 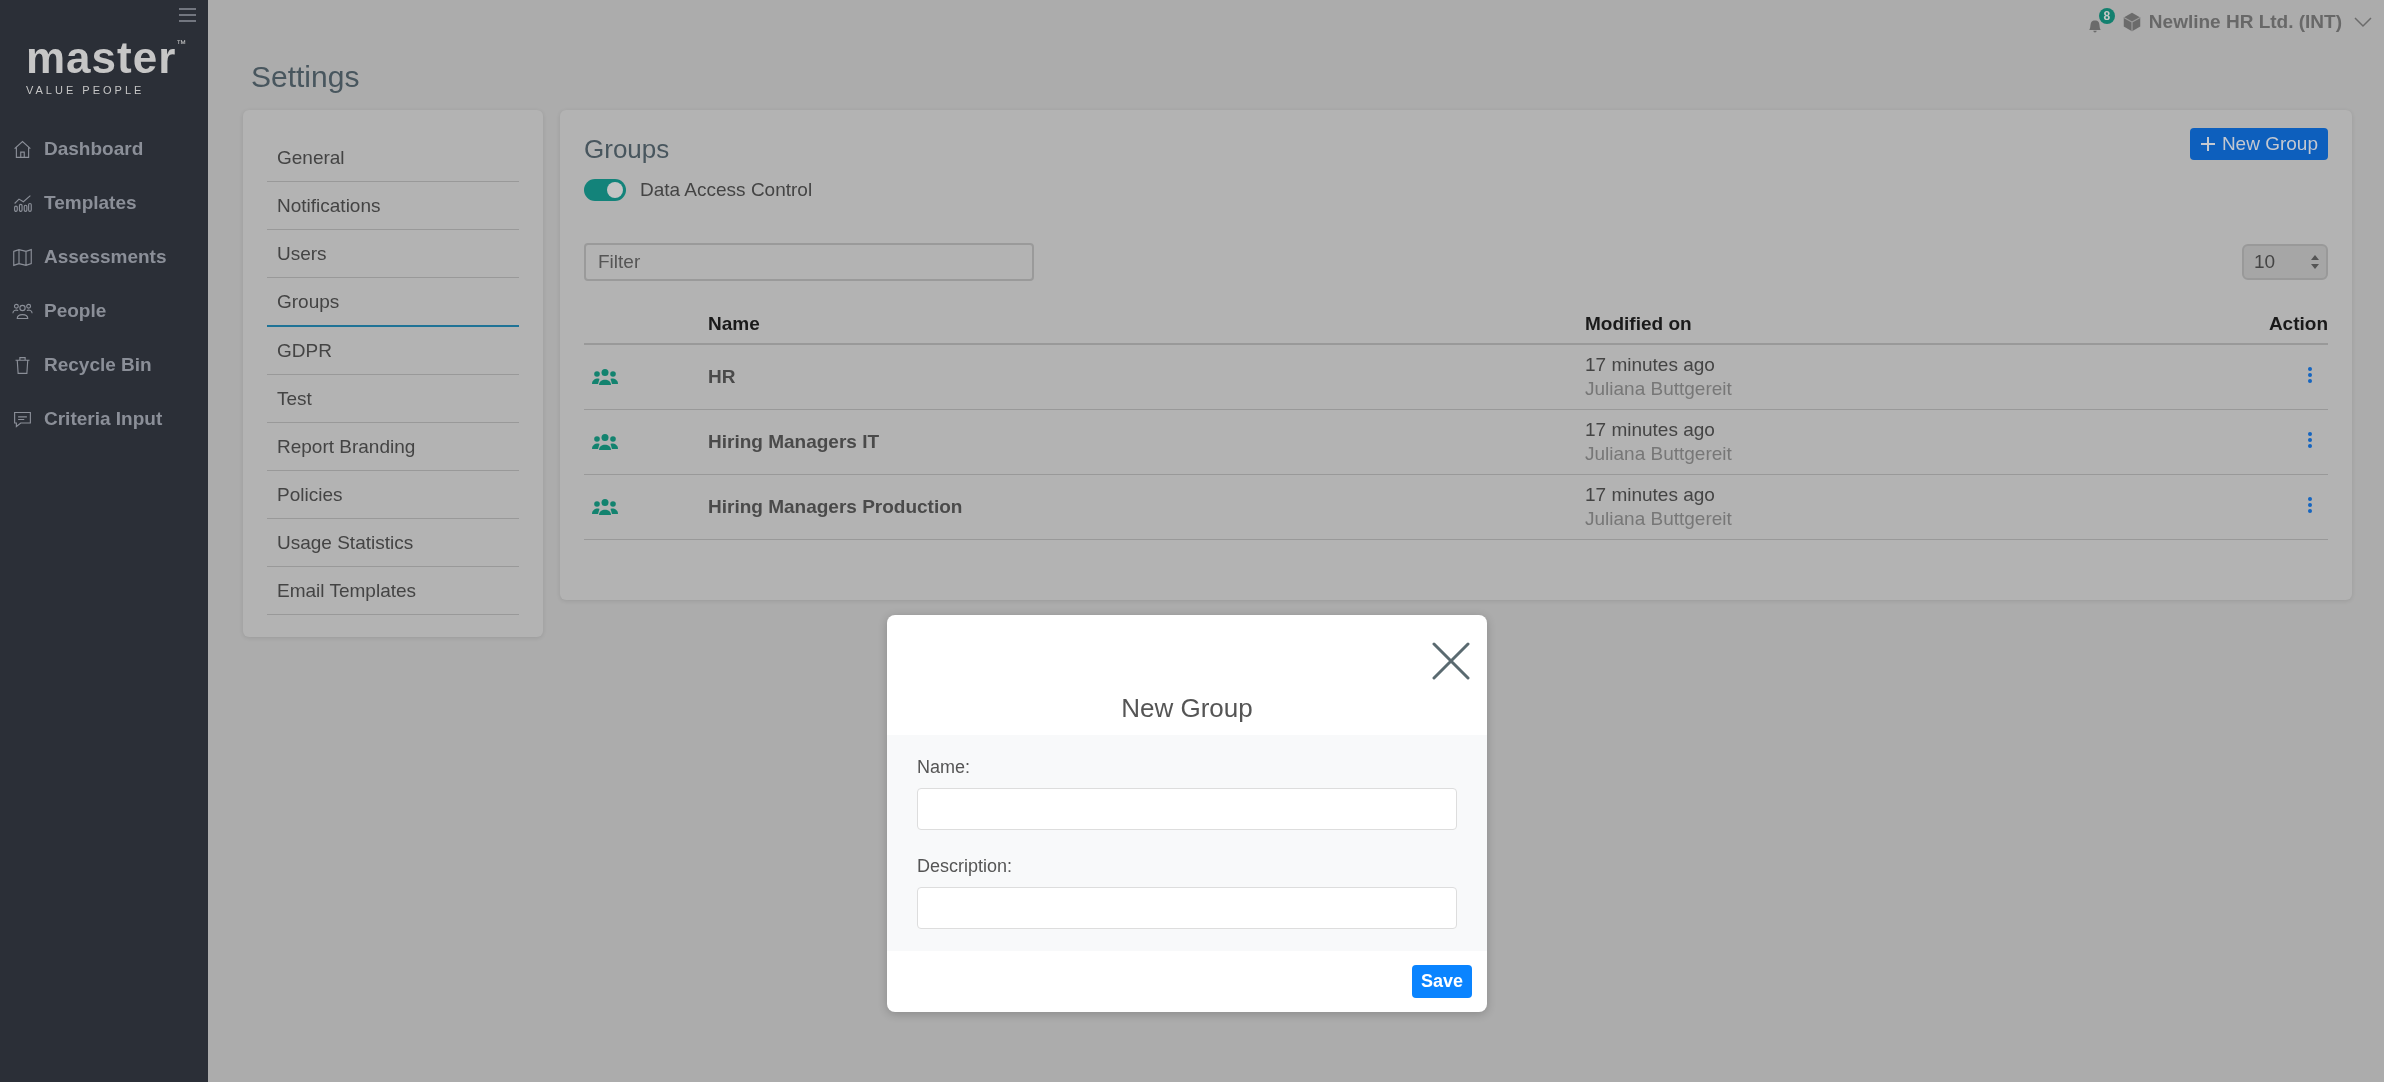 I want to click on trademark-sign: ™, so click(x=181, y=43).